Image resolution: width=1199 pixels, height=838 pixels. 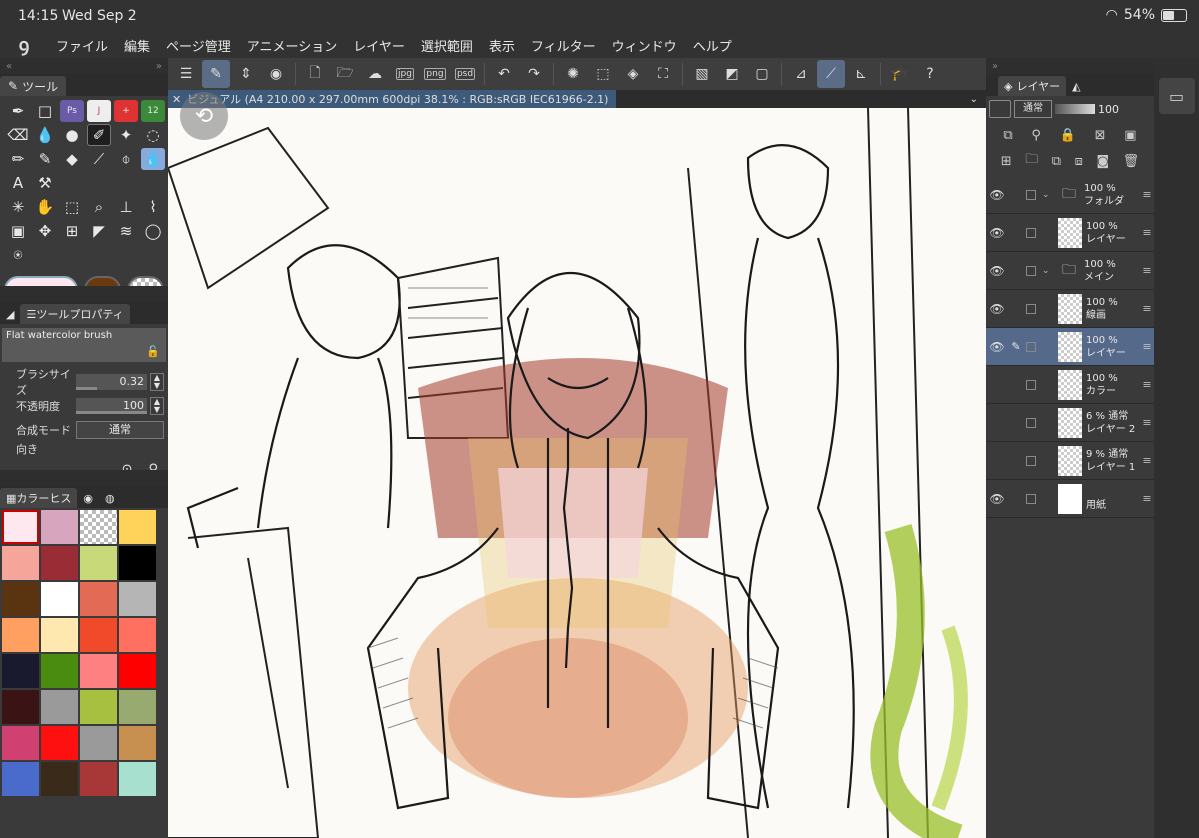 What do you see at coordinates (534, 74) in the screenshot?
I see `redo-icon: ↷` at bounding box center [534, 74].